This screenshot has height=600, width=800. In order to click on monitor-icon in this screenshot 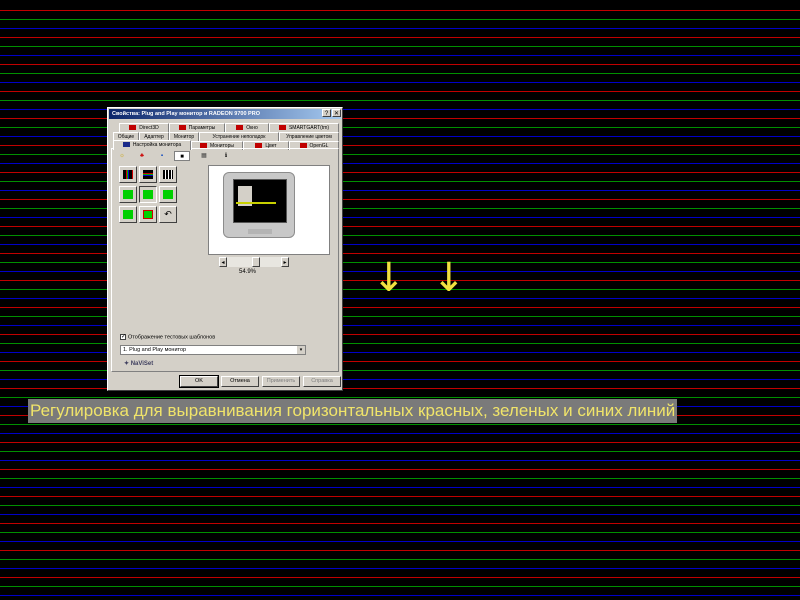, I will do `click(126, 145)`.